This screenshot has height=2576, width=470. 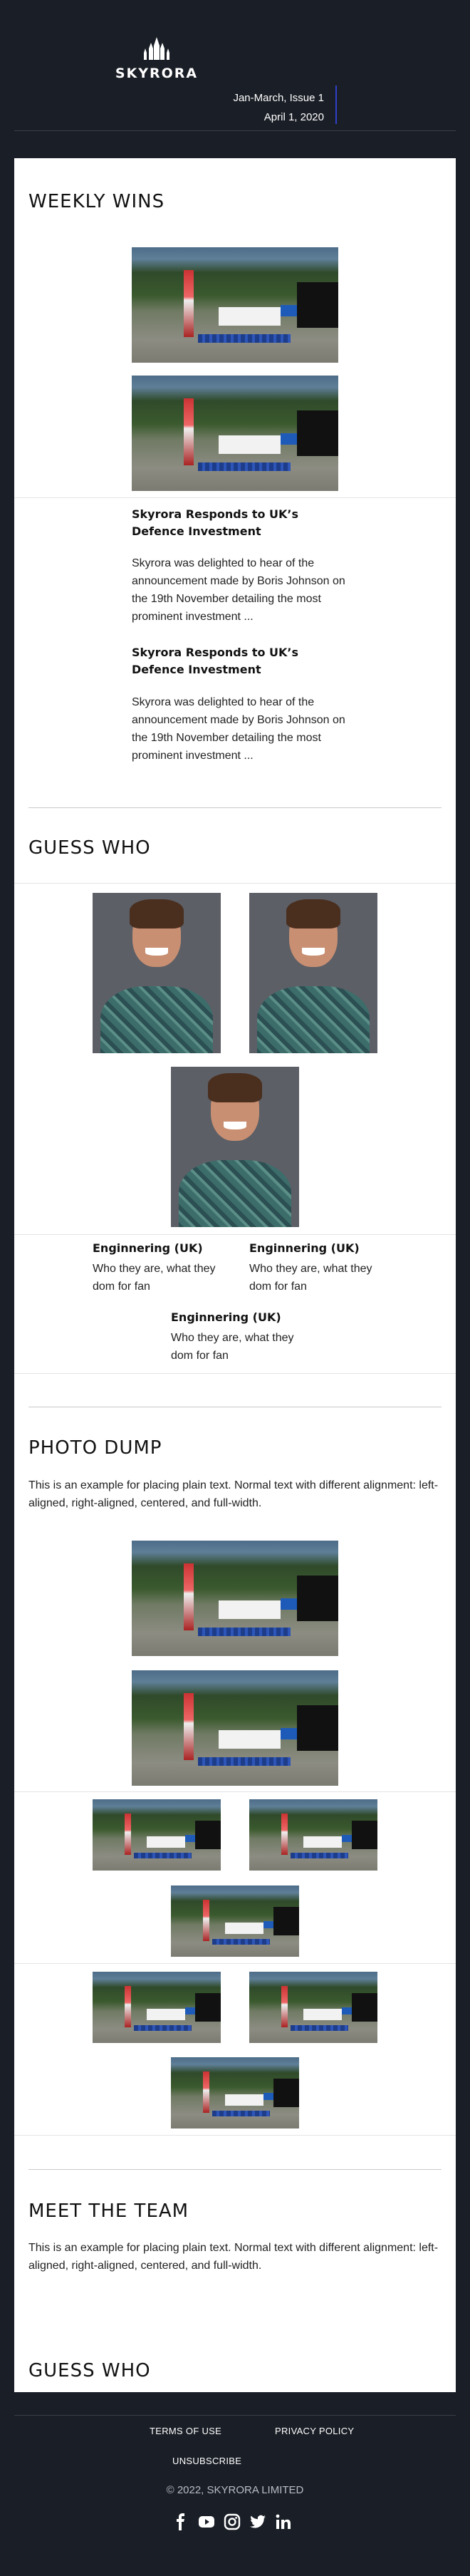 I want to click on accent-bar, so click(x=336, y=105).